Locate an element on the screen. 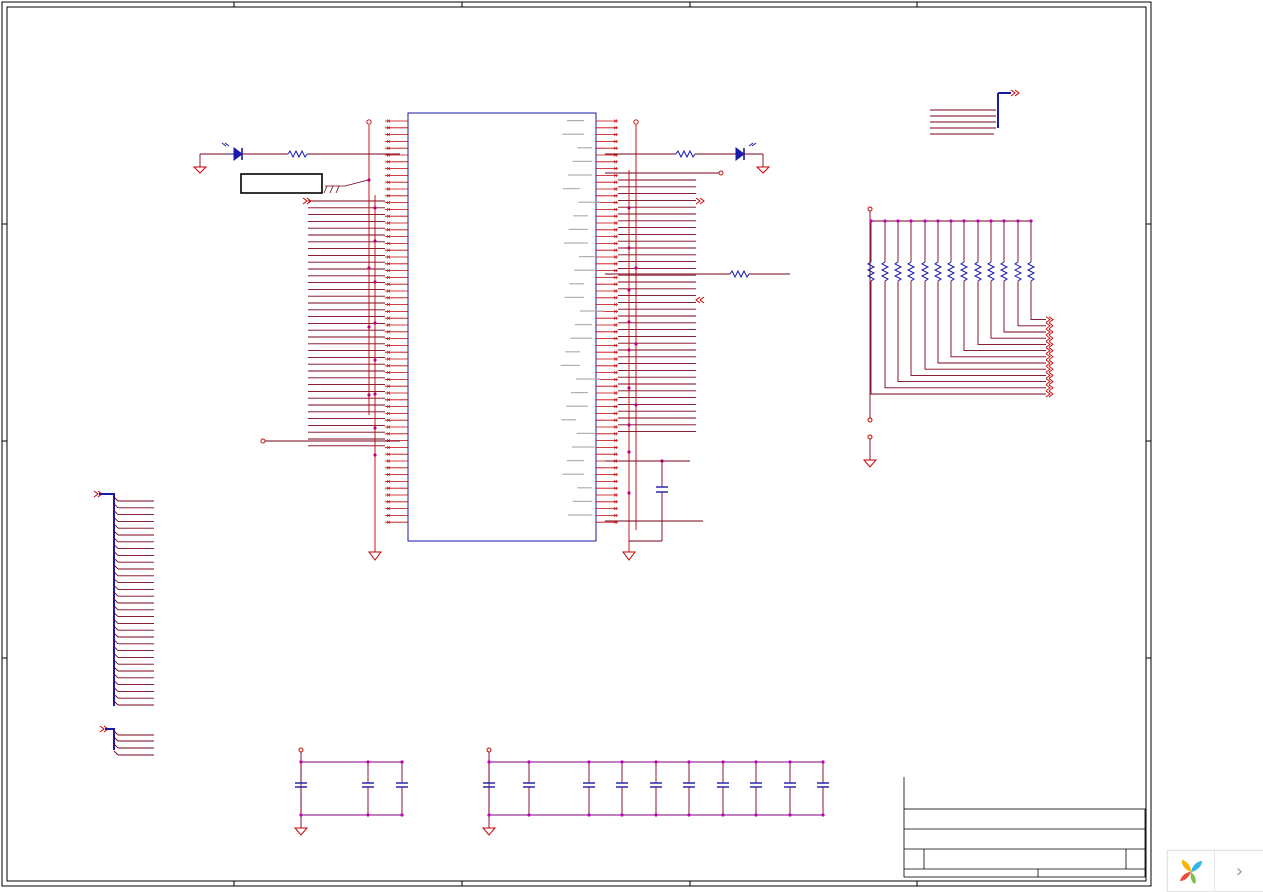 This screenshot has height=892, width=1263. led-left is located at coordinates (299, 154).